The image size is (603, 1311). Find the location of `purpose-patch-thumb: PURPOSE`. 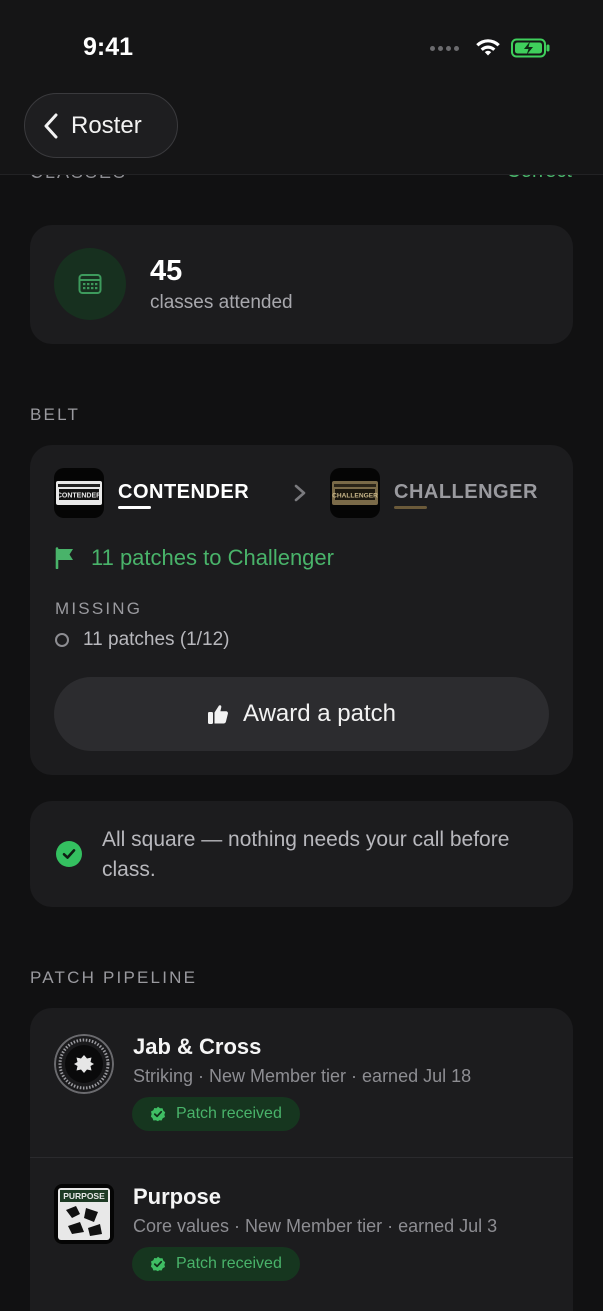

purpose-patch-thumb: PURPOSE is located at coordinates (84, 1214).